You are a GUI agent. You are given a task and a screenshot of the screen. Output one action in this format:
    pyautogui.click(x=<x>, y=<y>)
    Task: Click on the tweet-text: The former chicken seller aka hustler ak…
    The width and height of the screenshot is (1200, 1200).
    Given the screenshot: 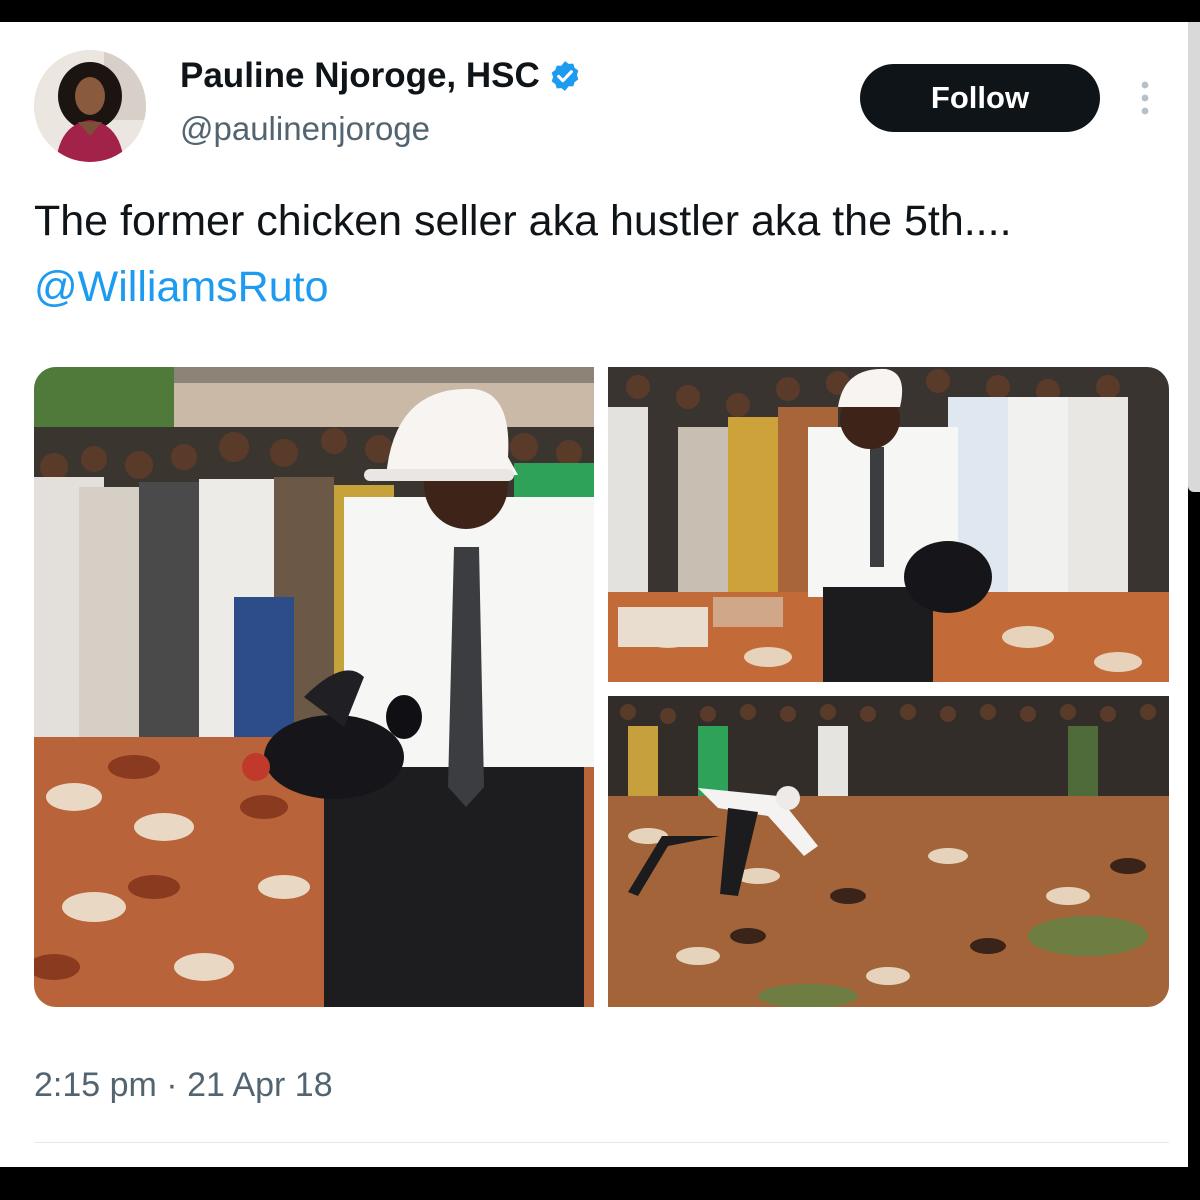 What is the action you would take?
    pyautogui.click(x=523, y=221)
    